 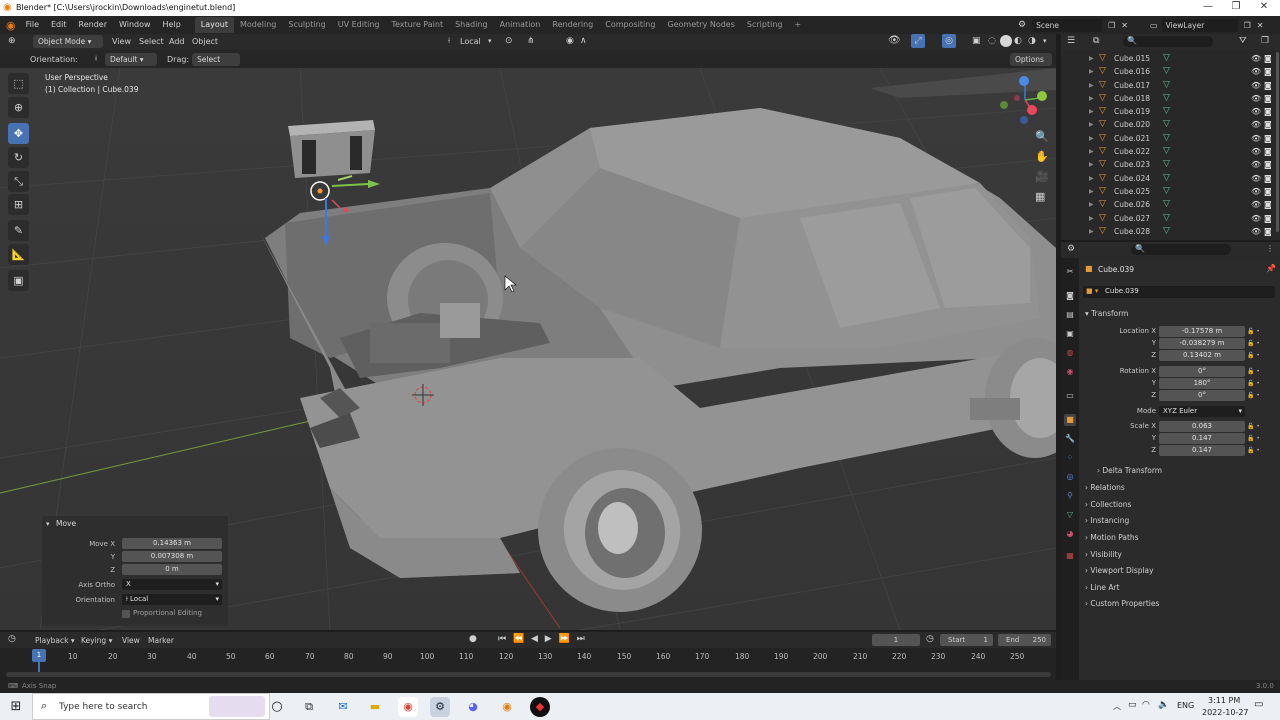 What do you see at coordinates (10, 25) in the screenshot?
I see `blender-menu-icon: ◉` at bounding box center [10, 25].